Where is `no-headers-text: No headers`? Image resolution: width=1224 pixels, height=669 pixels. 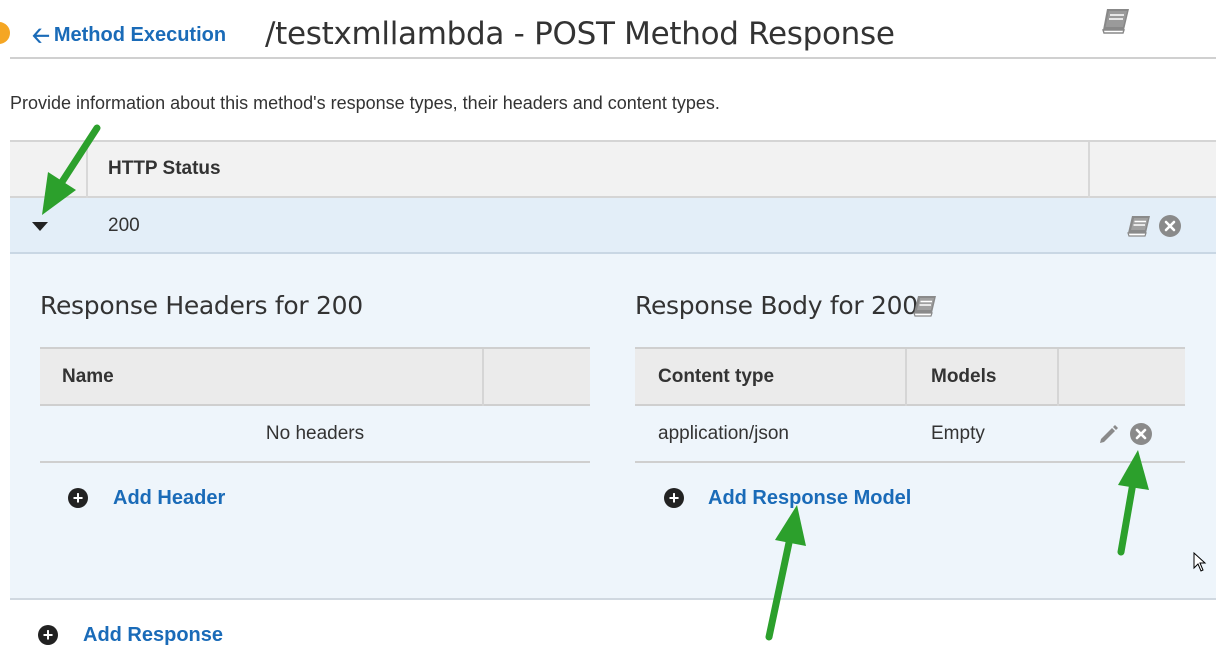 no-headers-text: No headers is located at coordinates (315, 433).